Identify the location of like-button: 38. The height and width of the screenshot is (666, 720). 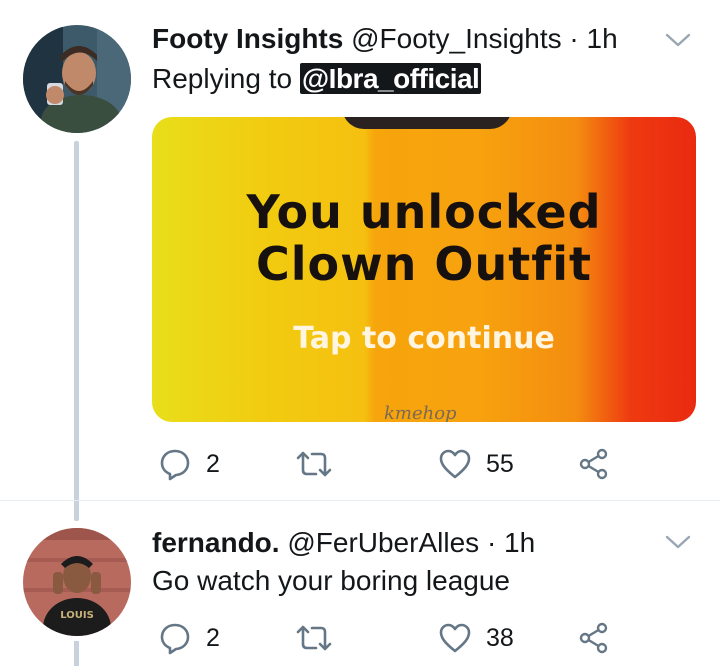
(476, 638).